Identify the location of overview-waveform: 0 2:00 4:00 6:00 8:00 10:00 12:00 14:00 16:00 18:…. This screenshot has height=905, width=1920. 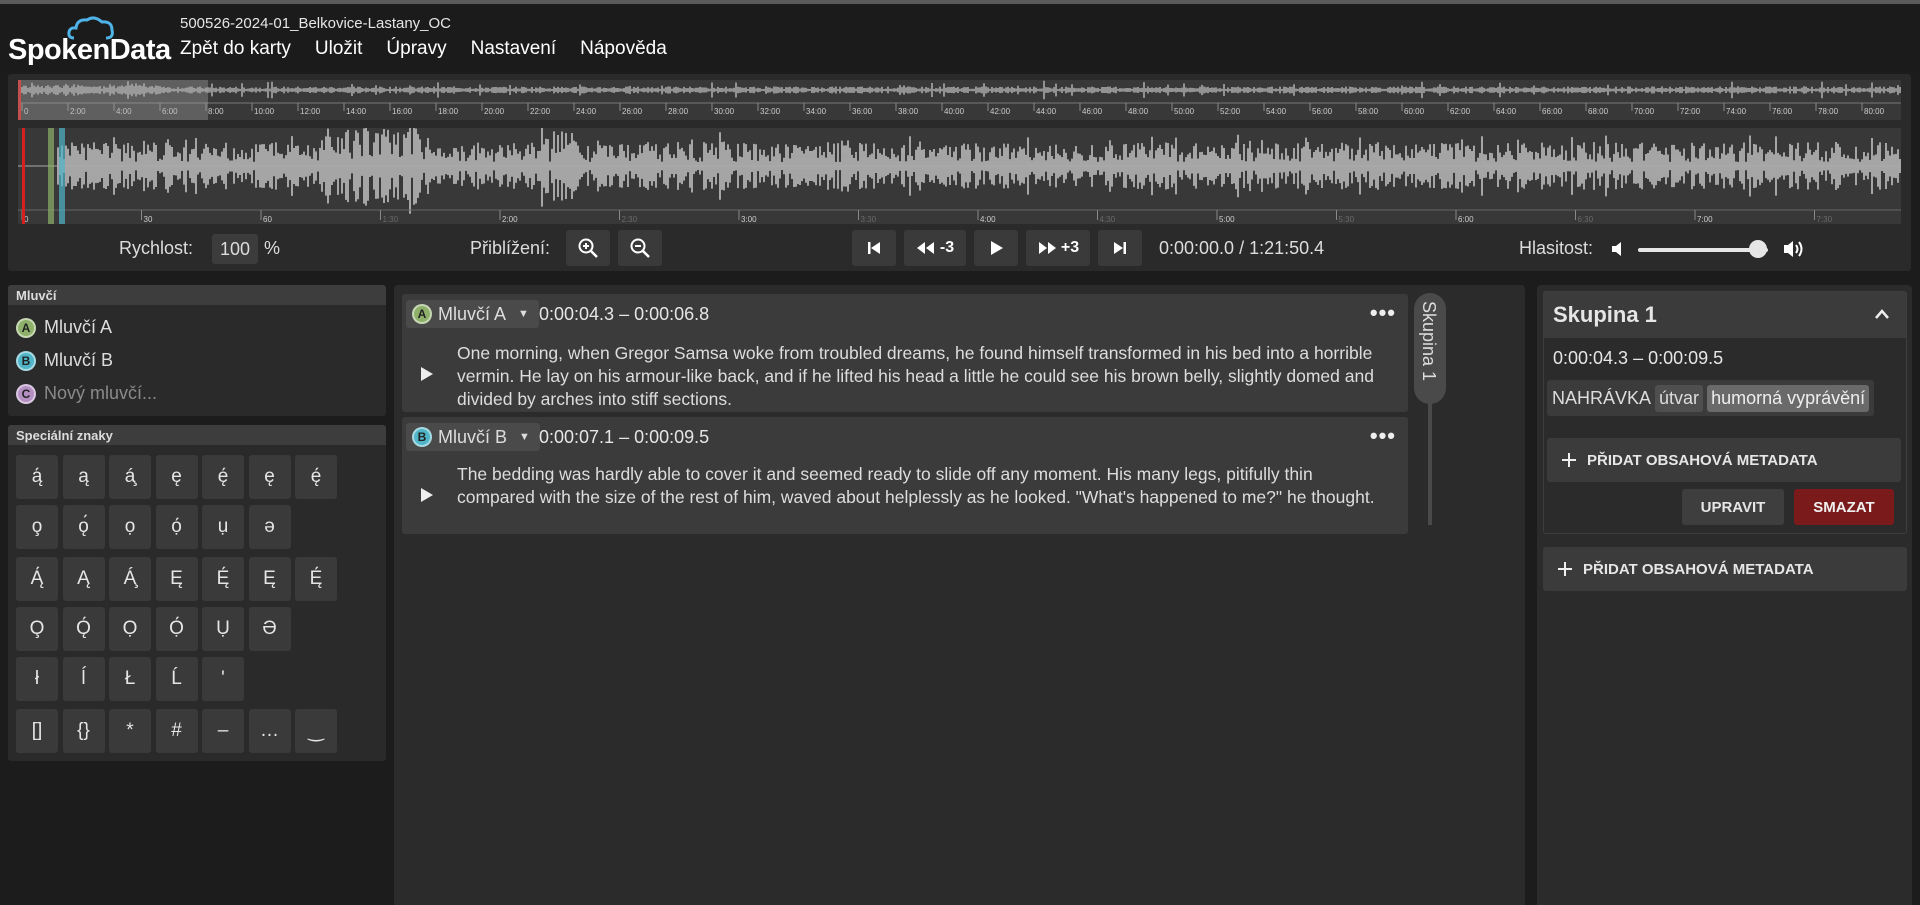
(959, 100).